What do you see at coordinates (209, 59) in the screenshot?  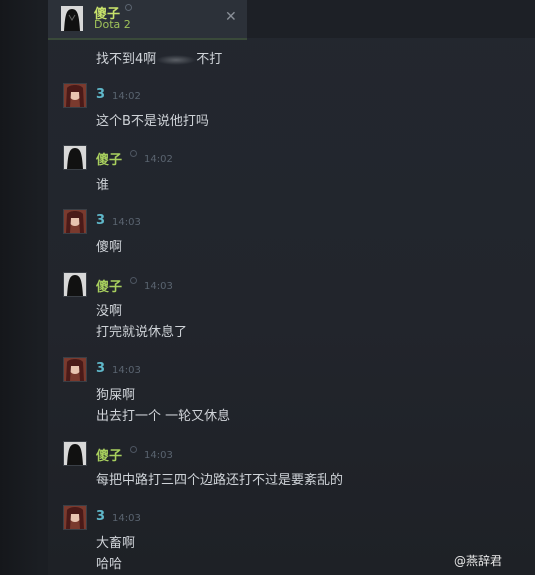 I see `message-text: 不打` at bounding box center [209, 59].